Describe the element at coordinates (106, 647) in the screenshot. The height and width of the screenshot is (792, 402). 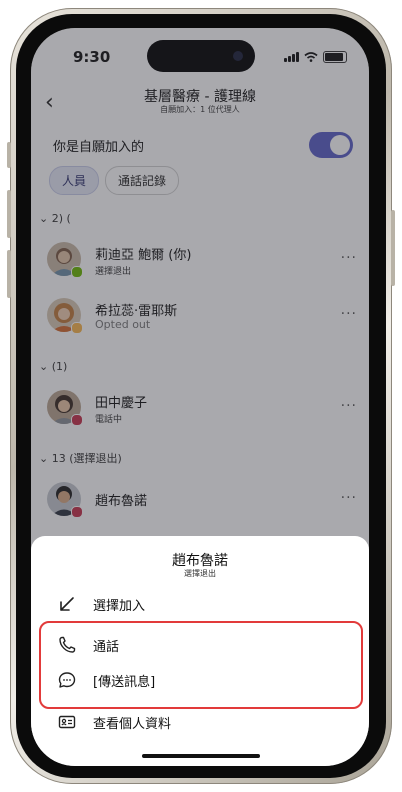
I see `call-label: 通話` at that location.